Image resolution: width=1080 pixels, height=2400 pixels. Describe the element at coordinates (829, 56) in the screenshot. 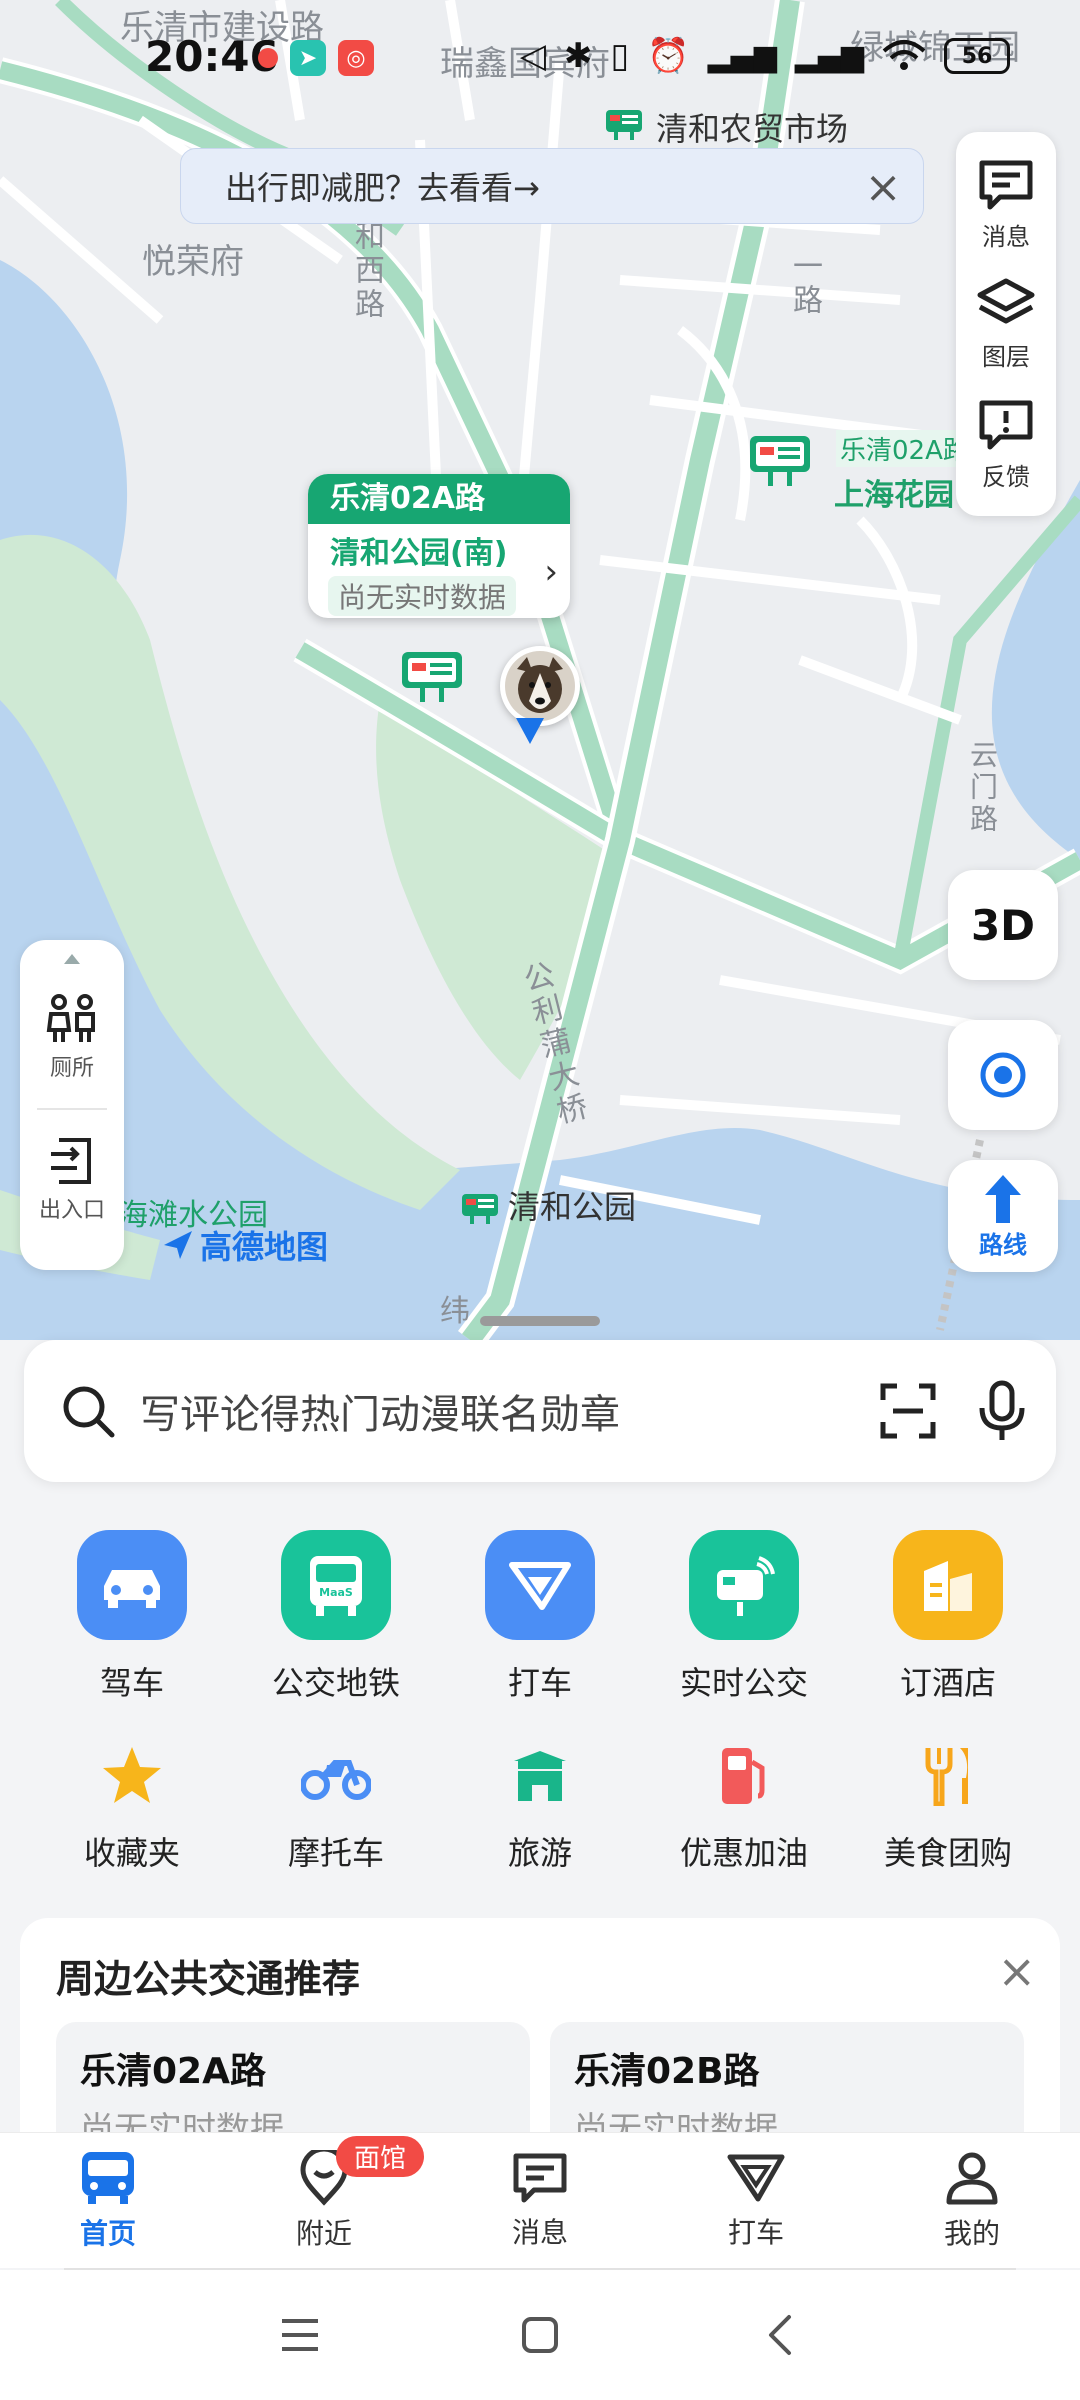

I see `signal-2-icon: ▂▄▆` at that location.